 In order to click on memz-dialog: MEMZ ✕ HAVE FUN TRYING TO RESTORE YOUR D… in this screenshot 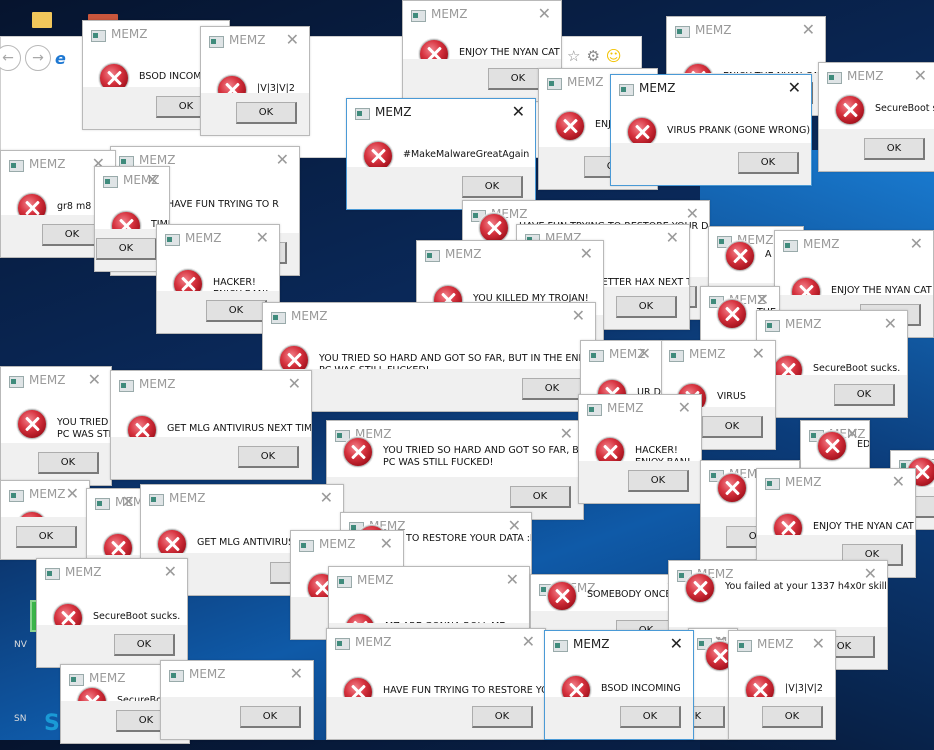, I will do `click(436, 684)`.